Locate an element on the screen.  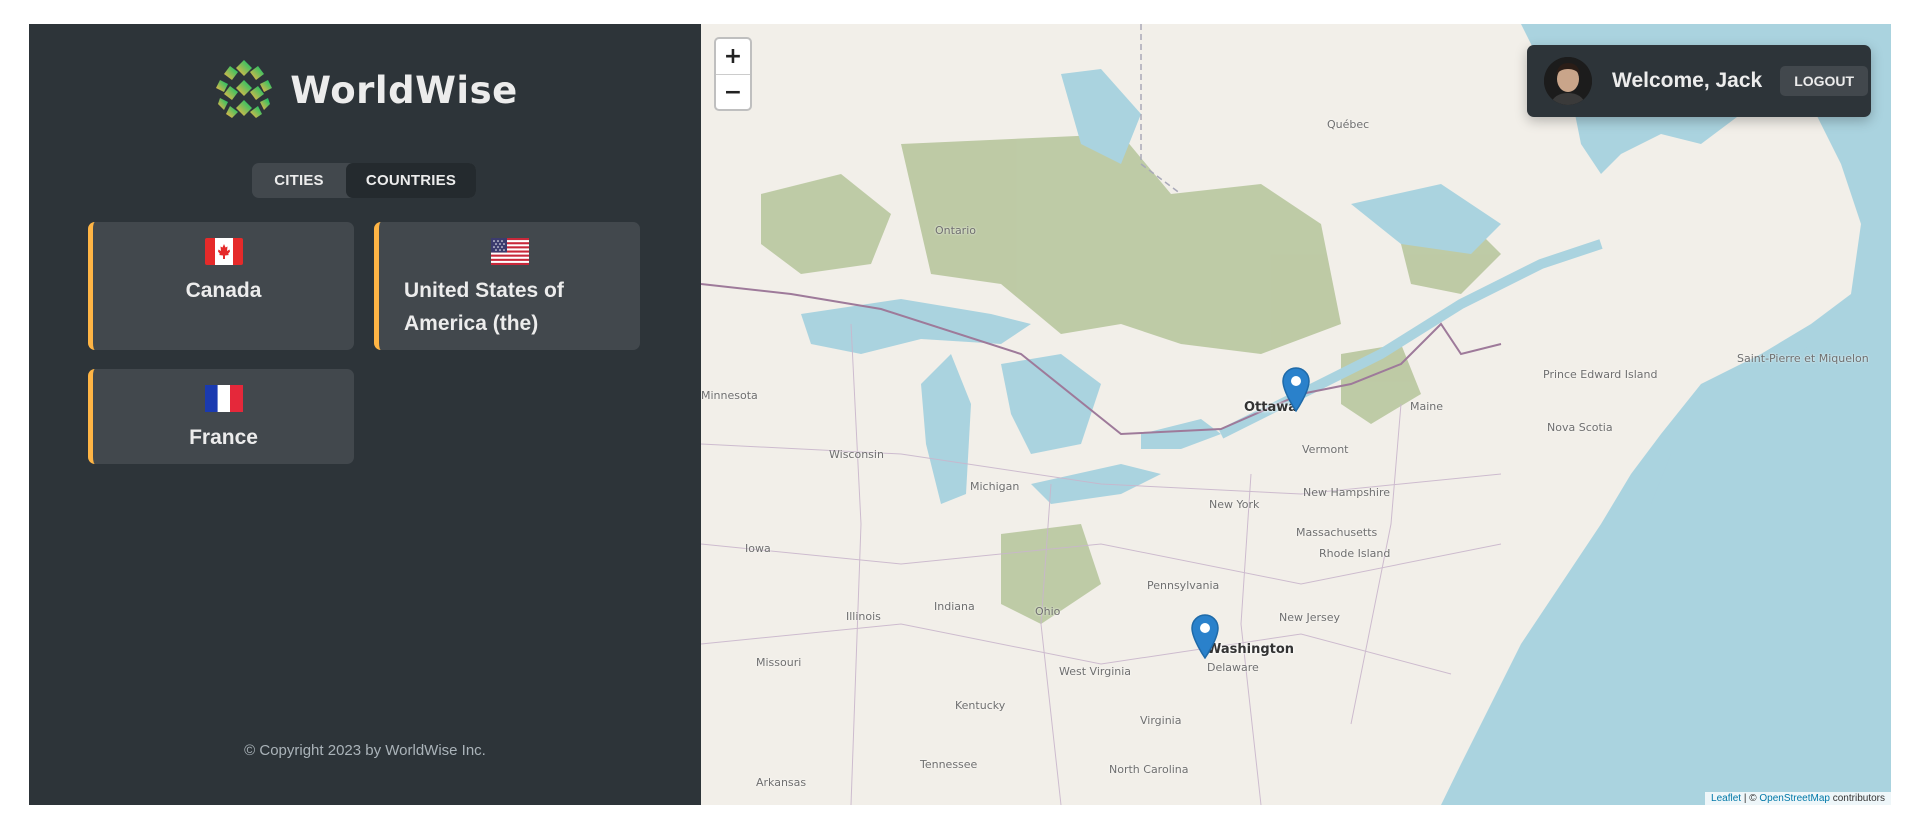
region-label: Maine is located at coordinates (1427, 406).